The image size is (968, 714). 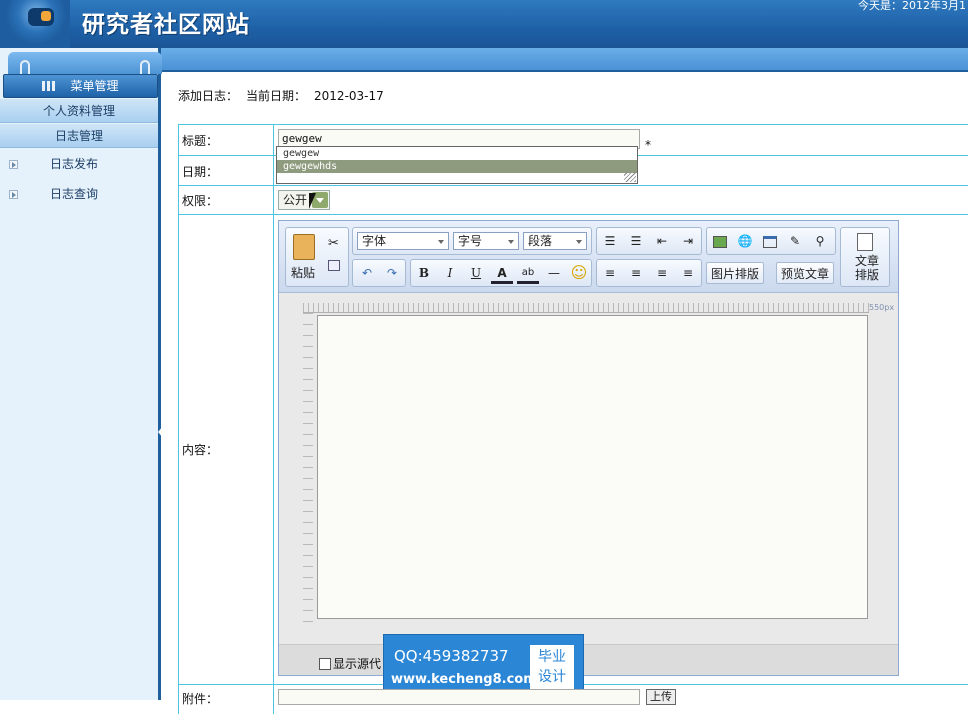 I want to click on copy-icon, so click(x=334, y=265).